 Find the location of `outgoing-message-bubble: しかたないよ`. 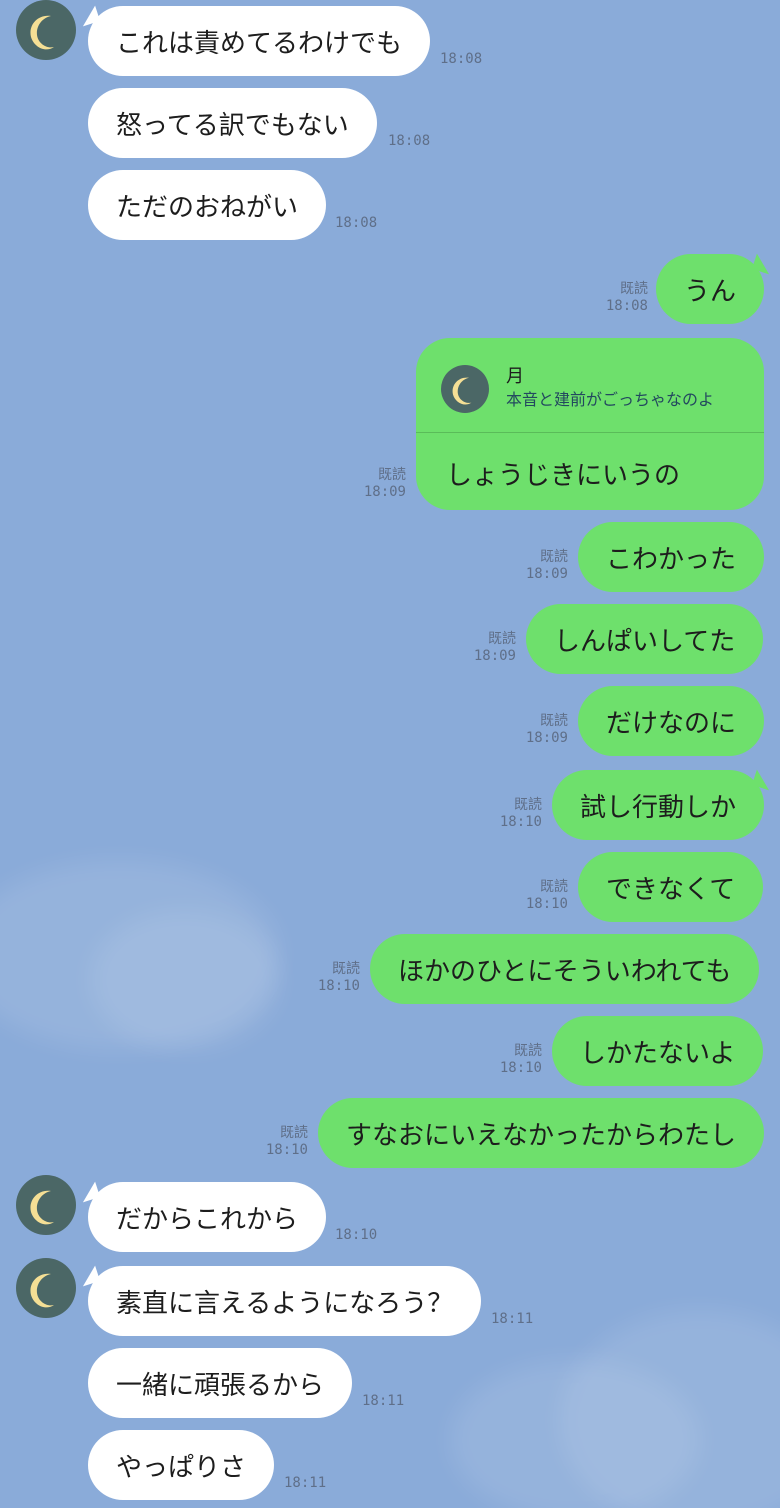

outgoing-message-bubble: しかたないよ is located at coordinates (658, 1051).